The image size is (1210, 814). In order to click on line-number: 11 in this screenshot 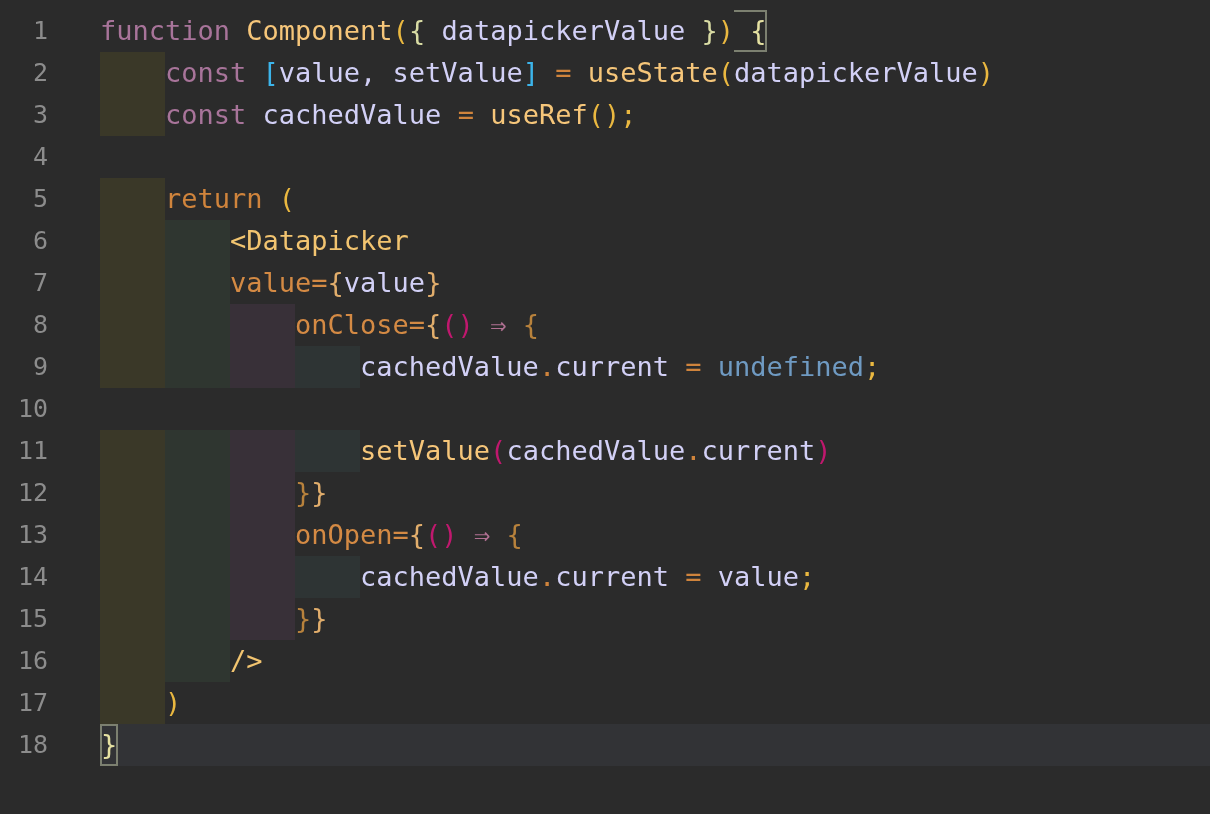, I will do `click(32, 451)`.